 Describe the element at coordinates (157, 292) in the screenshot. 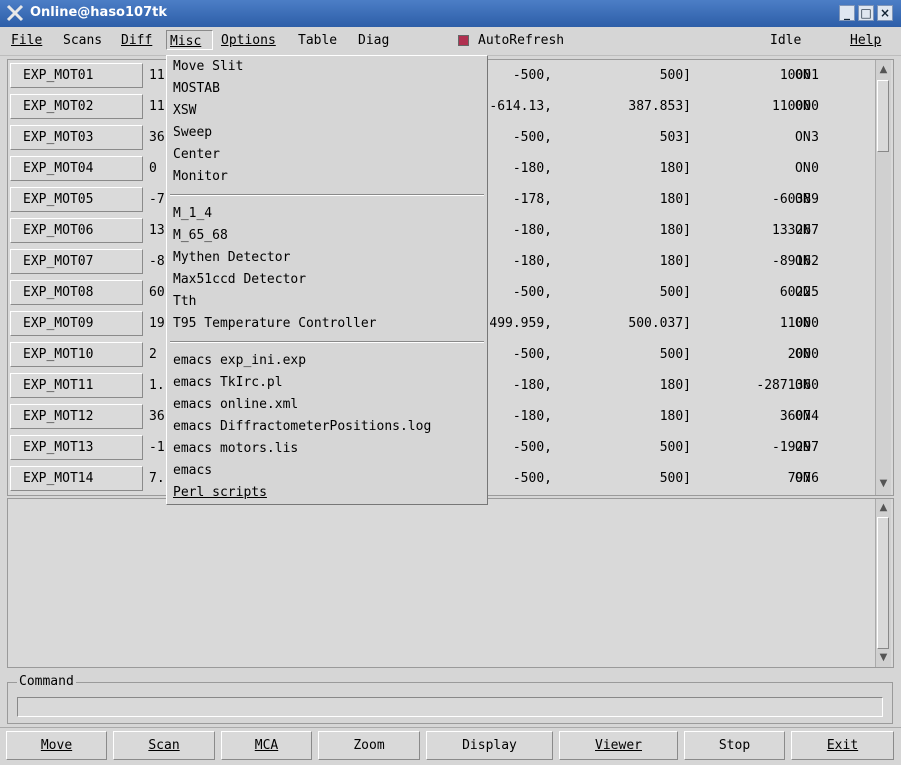

I see `motor-position: 60` at that location.